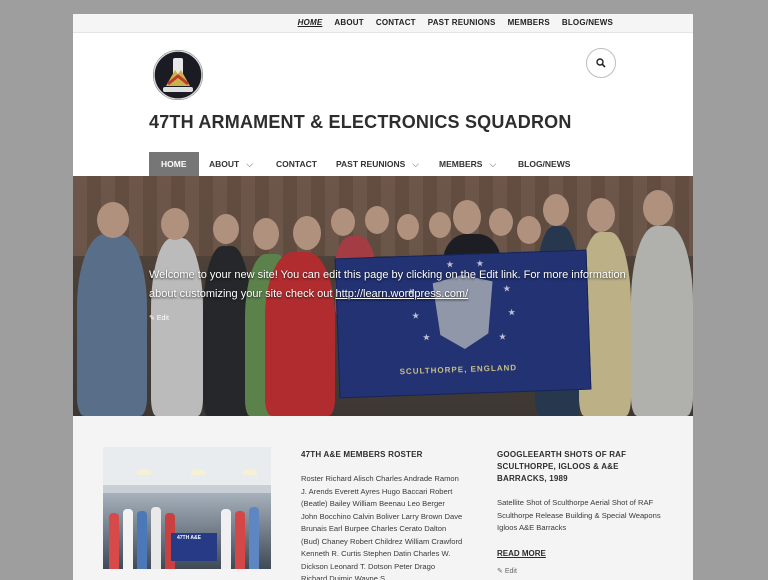 This screenshot has width=768, height=580. I want to click on googleearth-edit-label: Edit, so click(510, 571).